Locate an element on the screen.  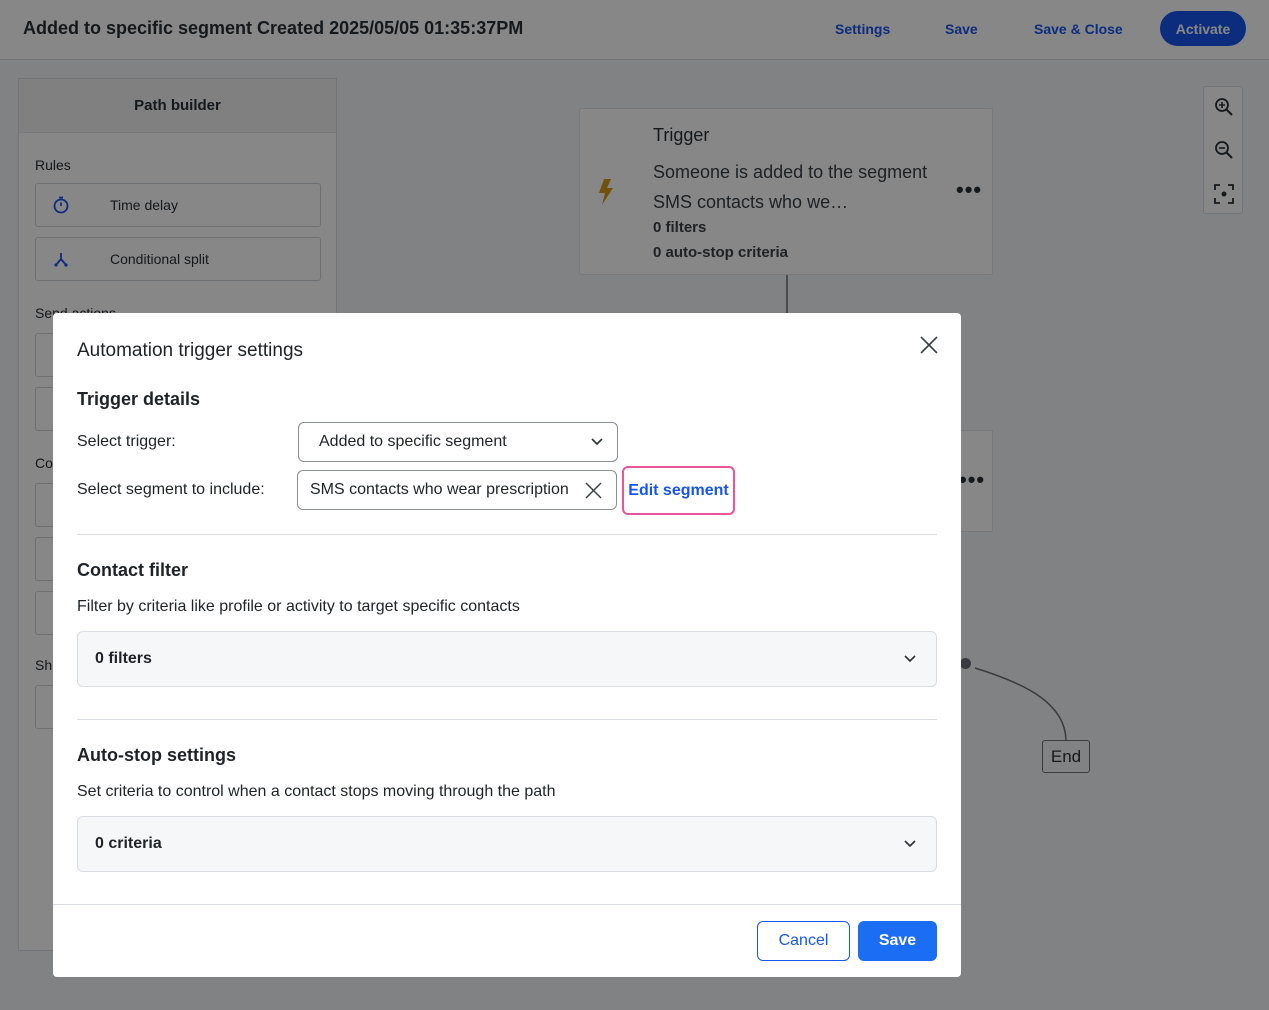
close-icon is located at coordinates (929, 345).